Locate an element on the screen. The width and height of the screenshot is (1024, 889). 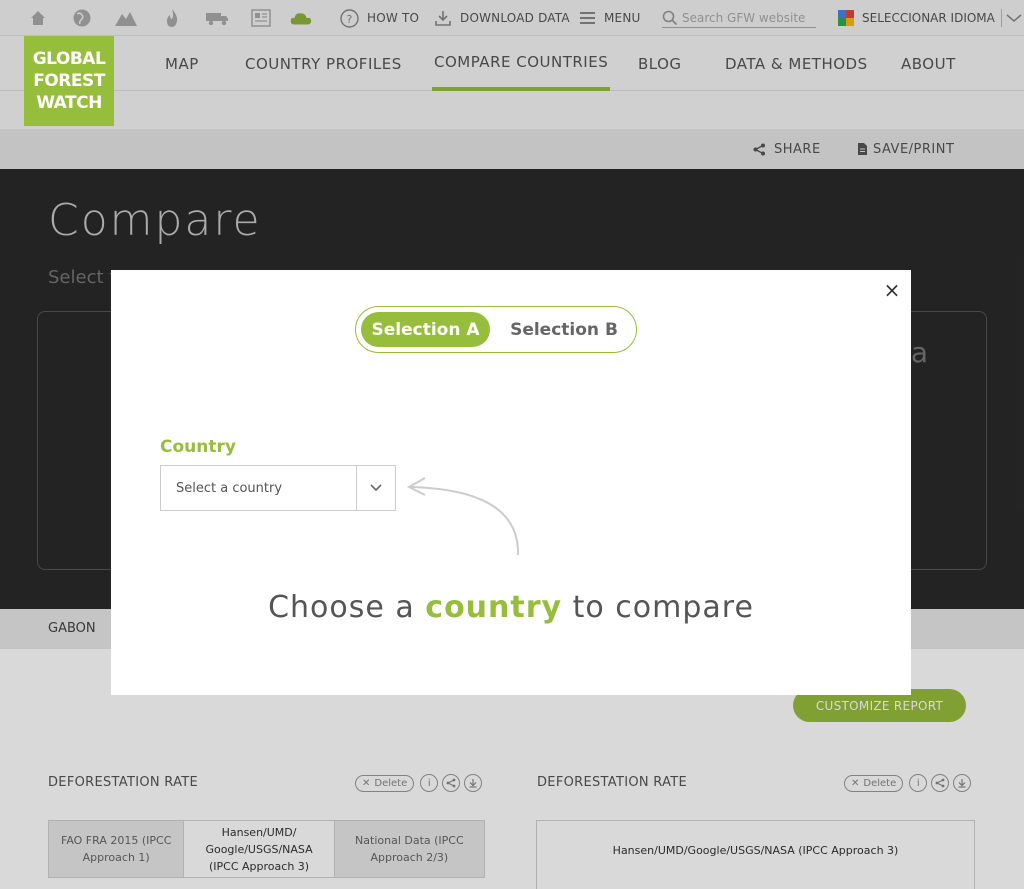
logo-line-2: FOREST is located at coordinates (69, 81).